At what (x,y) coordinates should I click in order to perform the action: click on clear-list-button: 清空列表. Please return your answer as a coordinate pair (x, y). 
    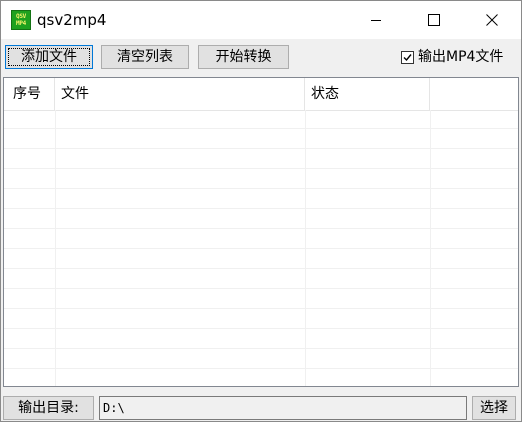
    Looking at the image, I should click on (145, 57).